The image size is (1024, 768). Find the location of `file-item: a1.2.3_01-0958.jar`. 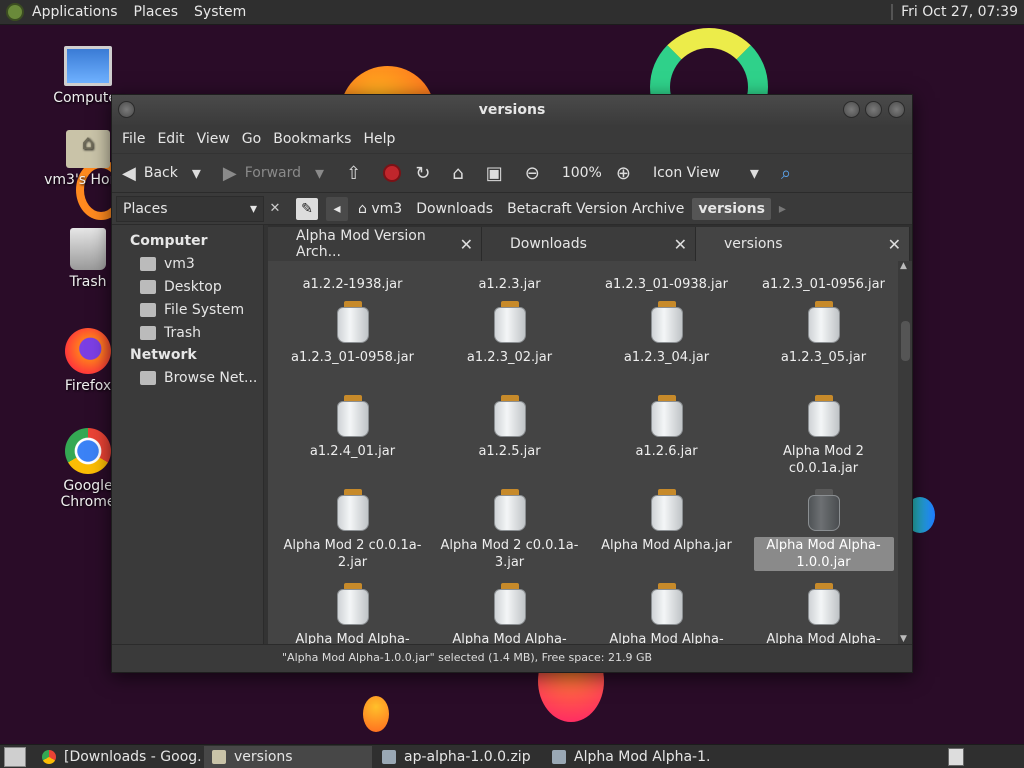

file-item: a1.2.3_01-0958.jar is located at coordinates (352, 342).